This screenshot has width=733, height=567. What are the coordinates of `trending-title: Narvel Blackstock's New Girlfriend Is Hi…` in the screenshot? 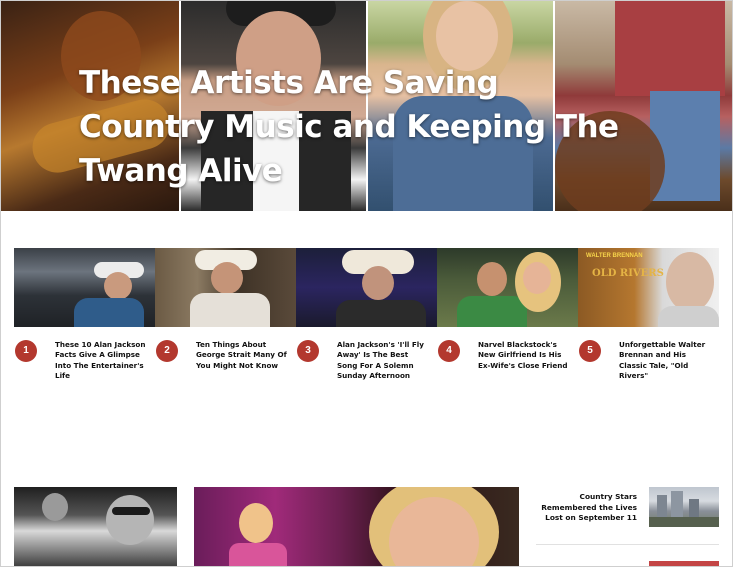 It's located at (525, 355).